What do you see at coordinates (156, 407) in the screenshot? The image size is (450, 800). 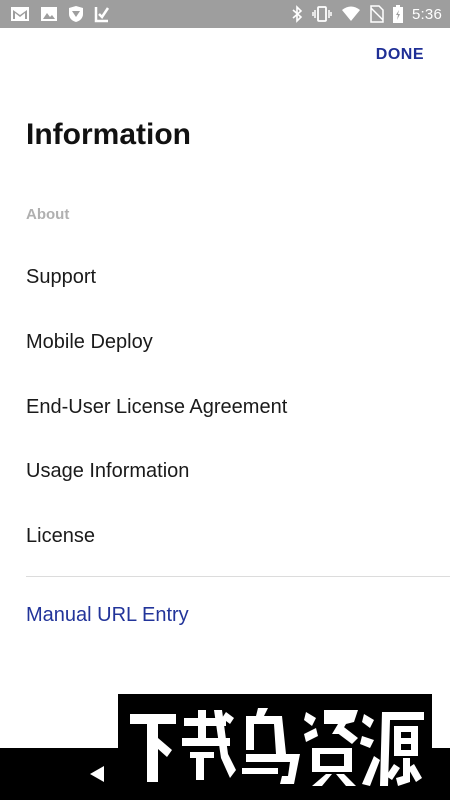 I see `menu-item-eula: End-User License Agreement` at bounding box center [156, 407].